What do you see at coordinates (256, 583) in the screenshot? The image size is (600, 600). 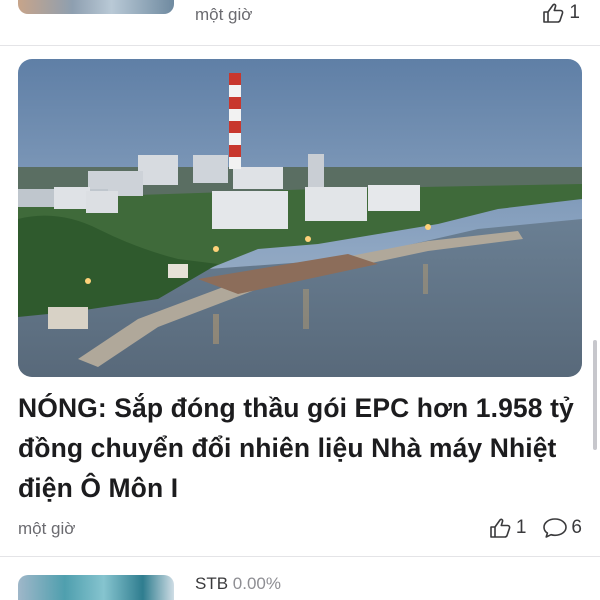 I see `ticker-change: 0.00%` at bounding box center [256, 583].